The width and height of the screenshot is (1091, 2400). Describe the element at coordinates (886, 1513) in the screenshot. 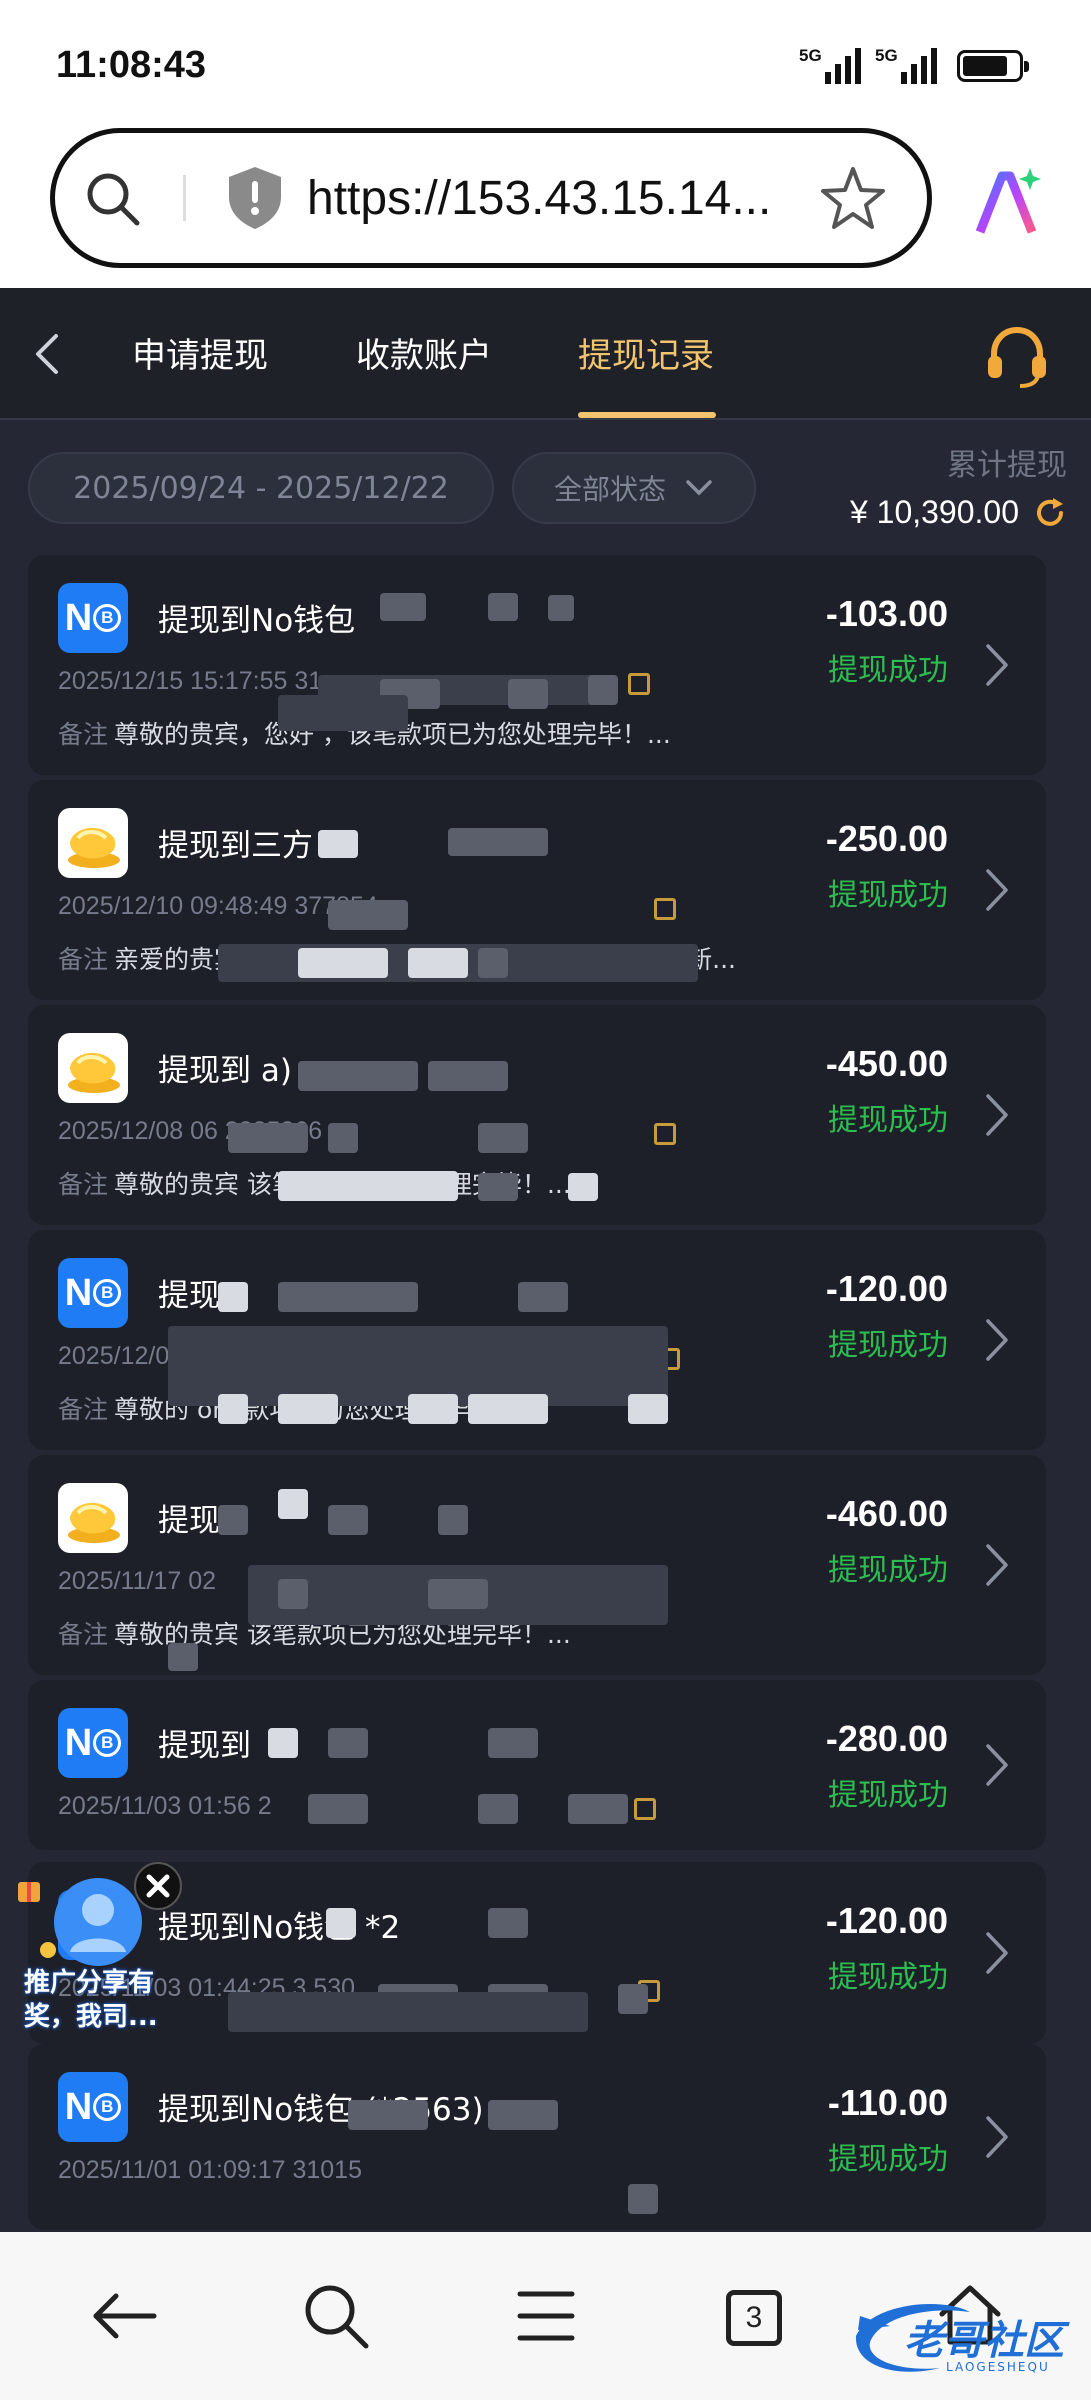

I see `record-amount: -460.00` at that location.